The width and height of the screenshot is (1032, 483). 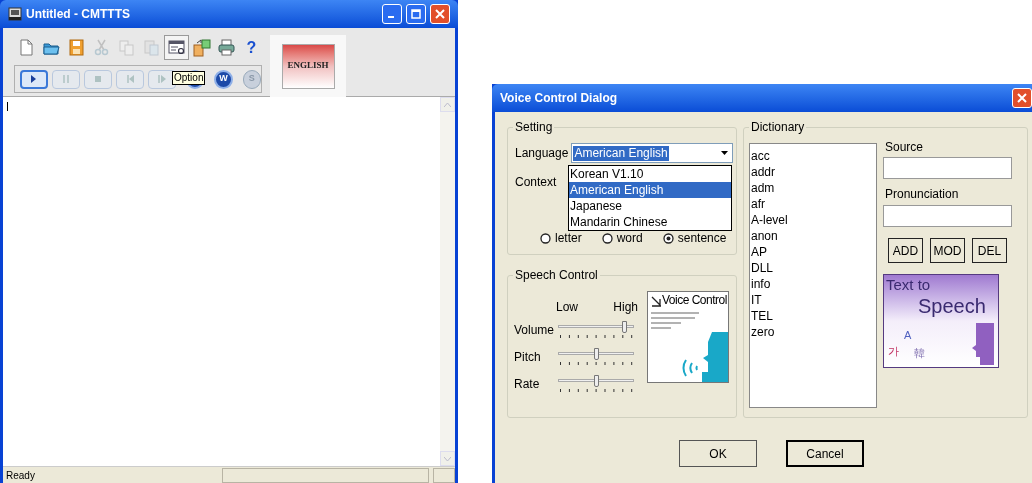 I want to click on help-button: ?, so click(x=251, y=47).